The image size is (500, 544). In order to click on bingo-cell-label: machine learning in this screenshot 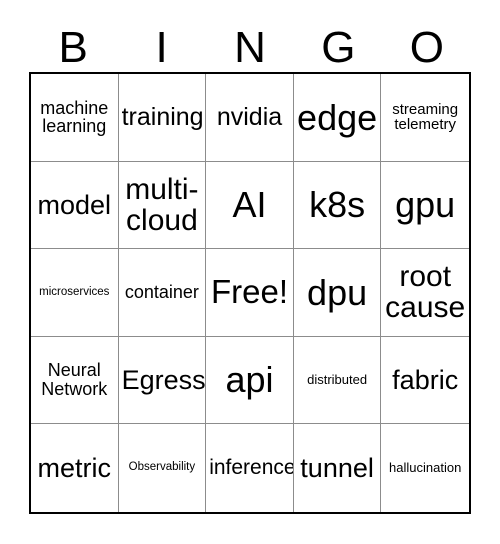, I will do `click(74, 117)`.